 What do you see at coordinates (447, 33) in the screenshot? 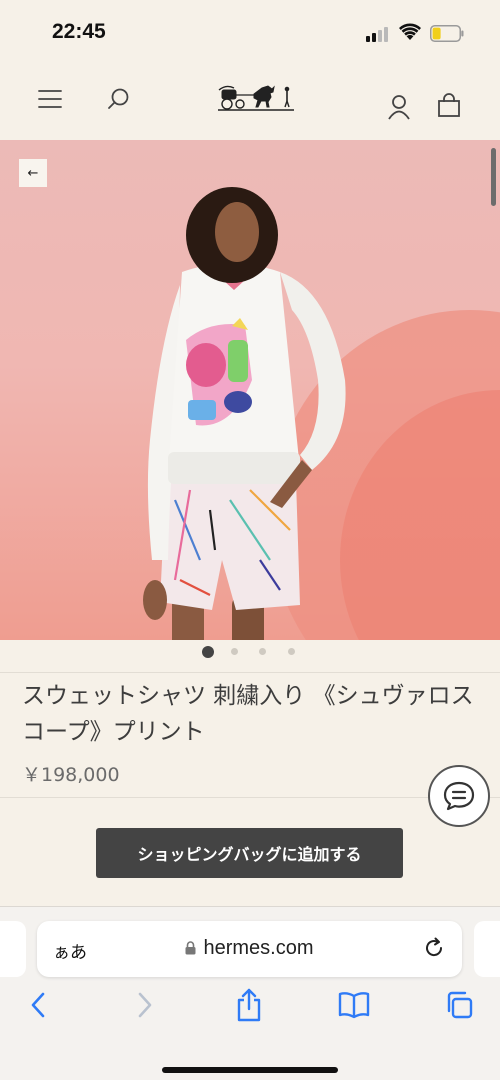
I see `battery-icon` at bounding box center [447, 33].